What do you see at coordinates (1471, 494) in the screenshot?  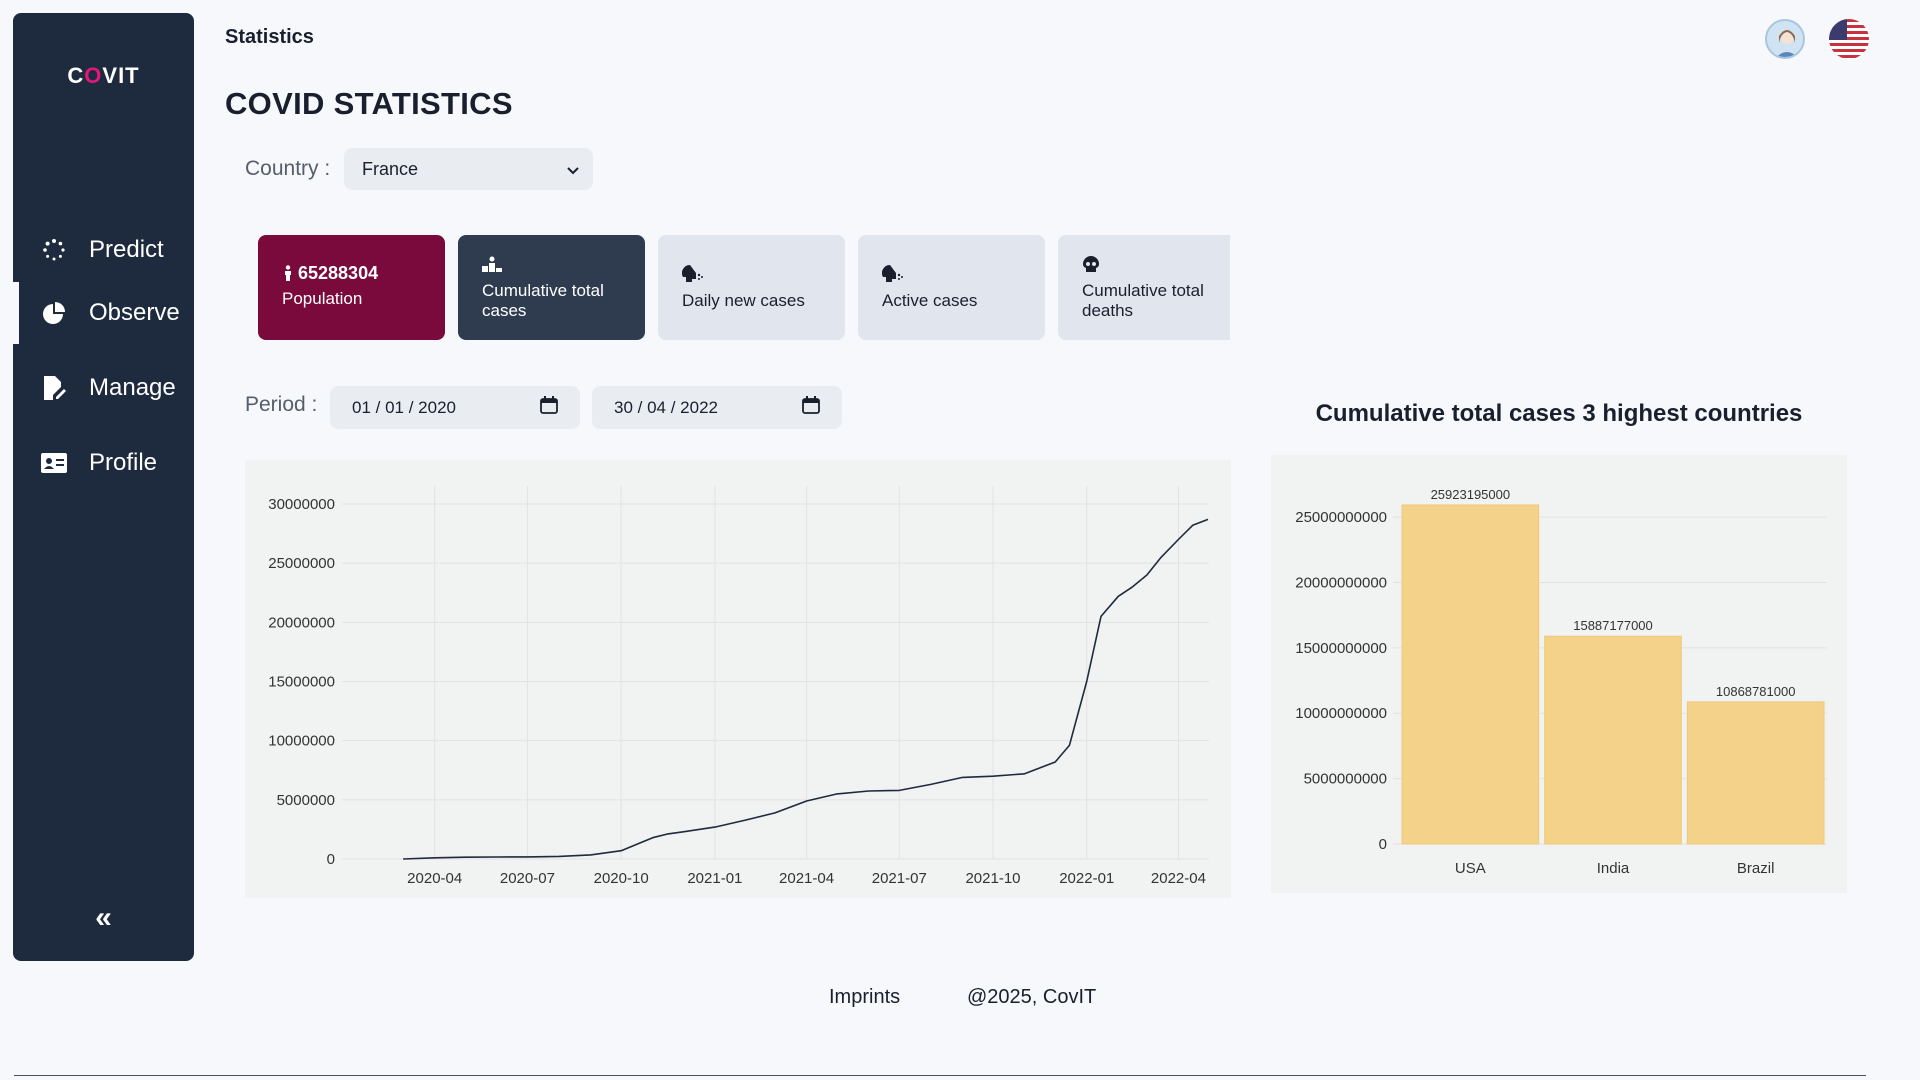 I see `bar-value-label: 25923195000` at bounding box center [1471, 494].